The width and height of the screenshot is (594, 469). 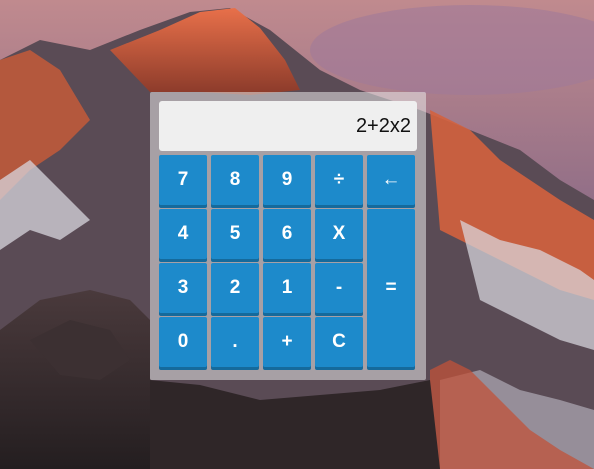 I want to click on key-2: 2, so click(x=235, y=288).